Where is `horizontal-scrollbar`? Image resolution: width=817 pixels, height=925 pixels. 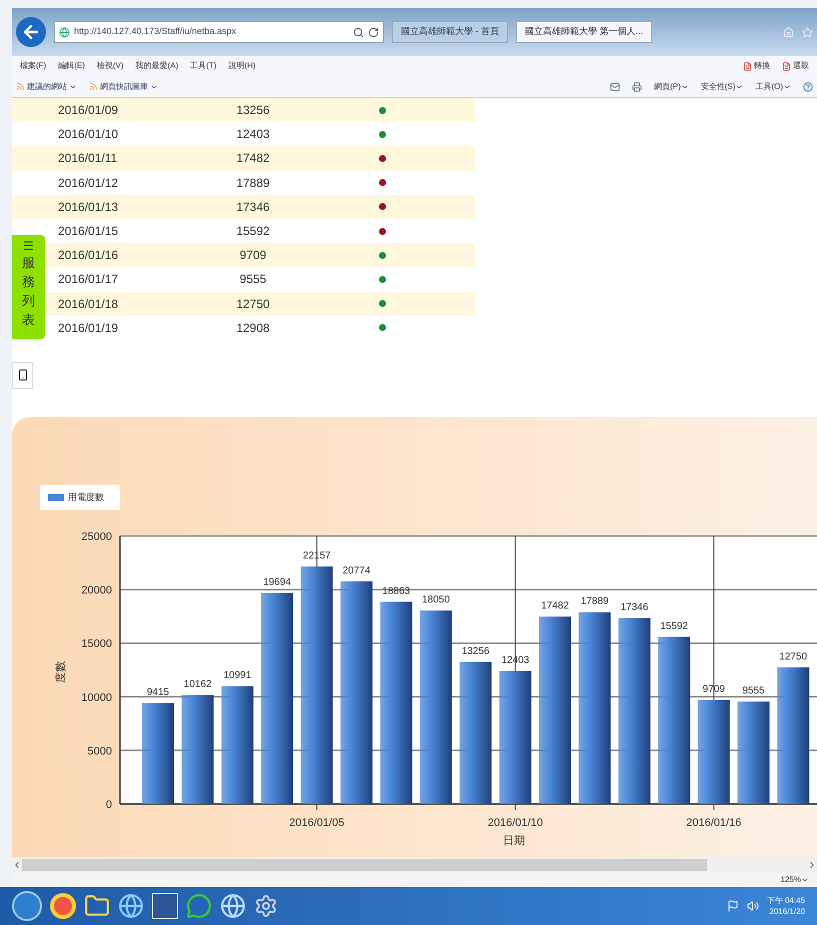 horizontal-scrollbar is located at coordinates (414, 864).